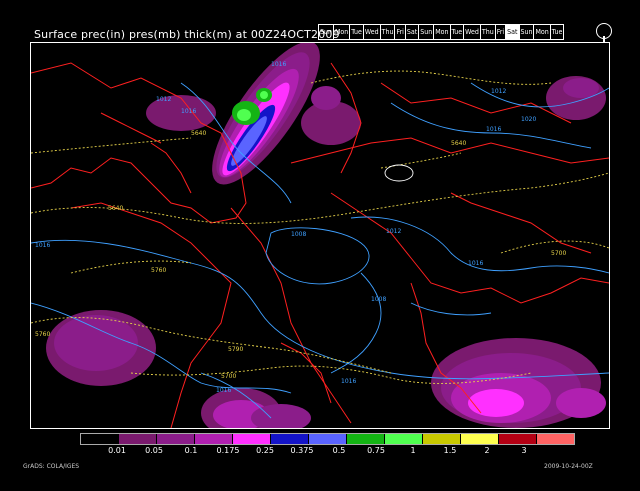 This screenshot has height=491, width=640. I want to click on legend-label: 0.175, so click(228, 450).